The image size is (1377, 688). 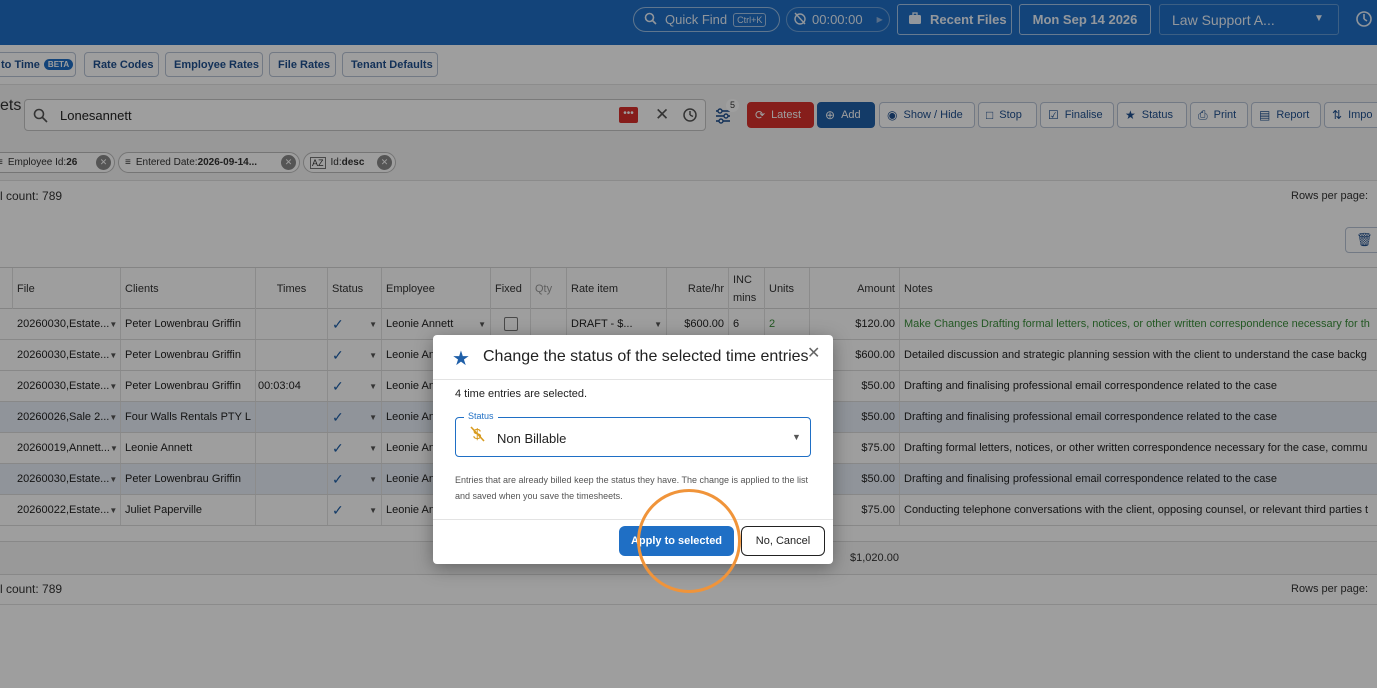 What do you see at coordinates (481, 416) in the screenshot?
I see `status-select-label: Status` at bounding box center [481, 416].